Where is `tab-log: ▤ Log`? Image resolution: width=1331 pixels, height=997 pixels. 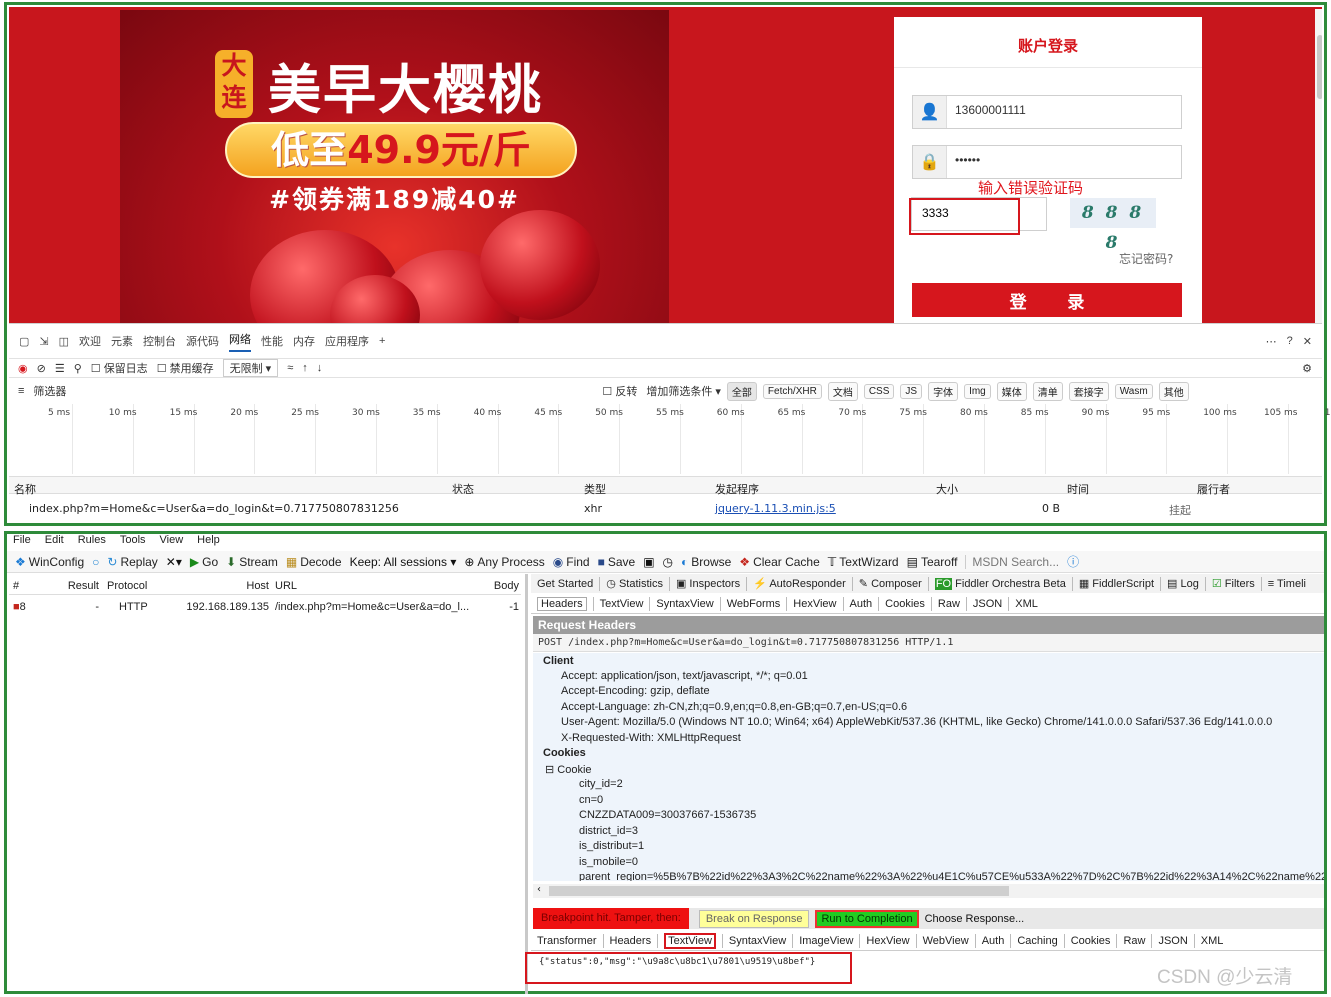
tab-log: ▤ Log is located at coordinates (1183, 583).